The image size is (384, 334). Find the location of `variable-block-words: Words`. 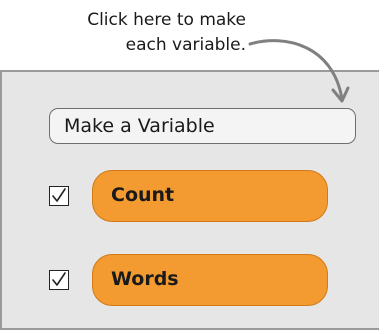

variable-block-words: Words is located at coordinates (210, 280).